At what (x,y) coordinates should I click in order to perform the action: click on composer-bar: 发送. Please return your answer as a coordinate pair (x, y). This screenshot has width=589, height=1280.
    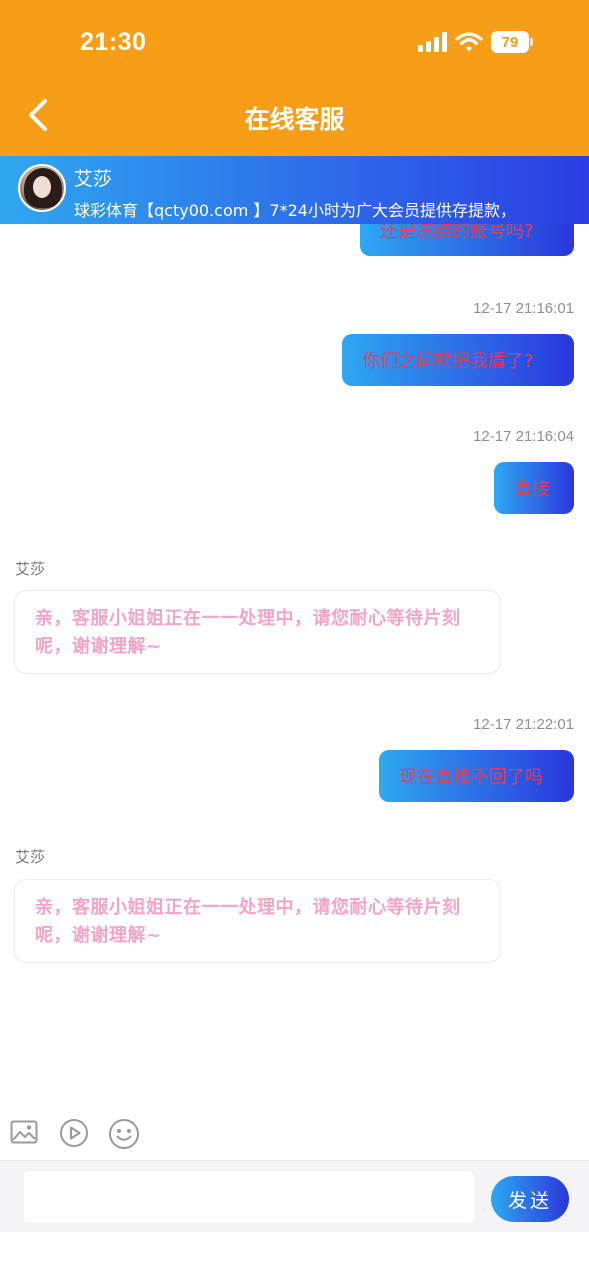
    Looking at the image, I should click on (294, 1196).